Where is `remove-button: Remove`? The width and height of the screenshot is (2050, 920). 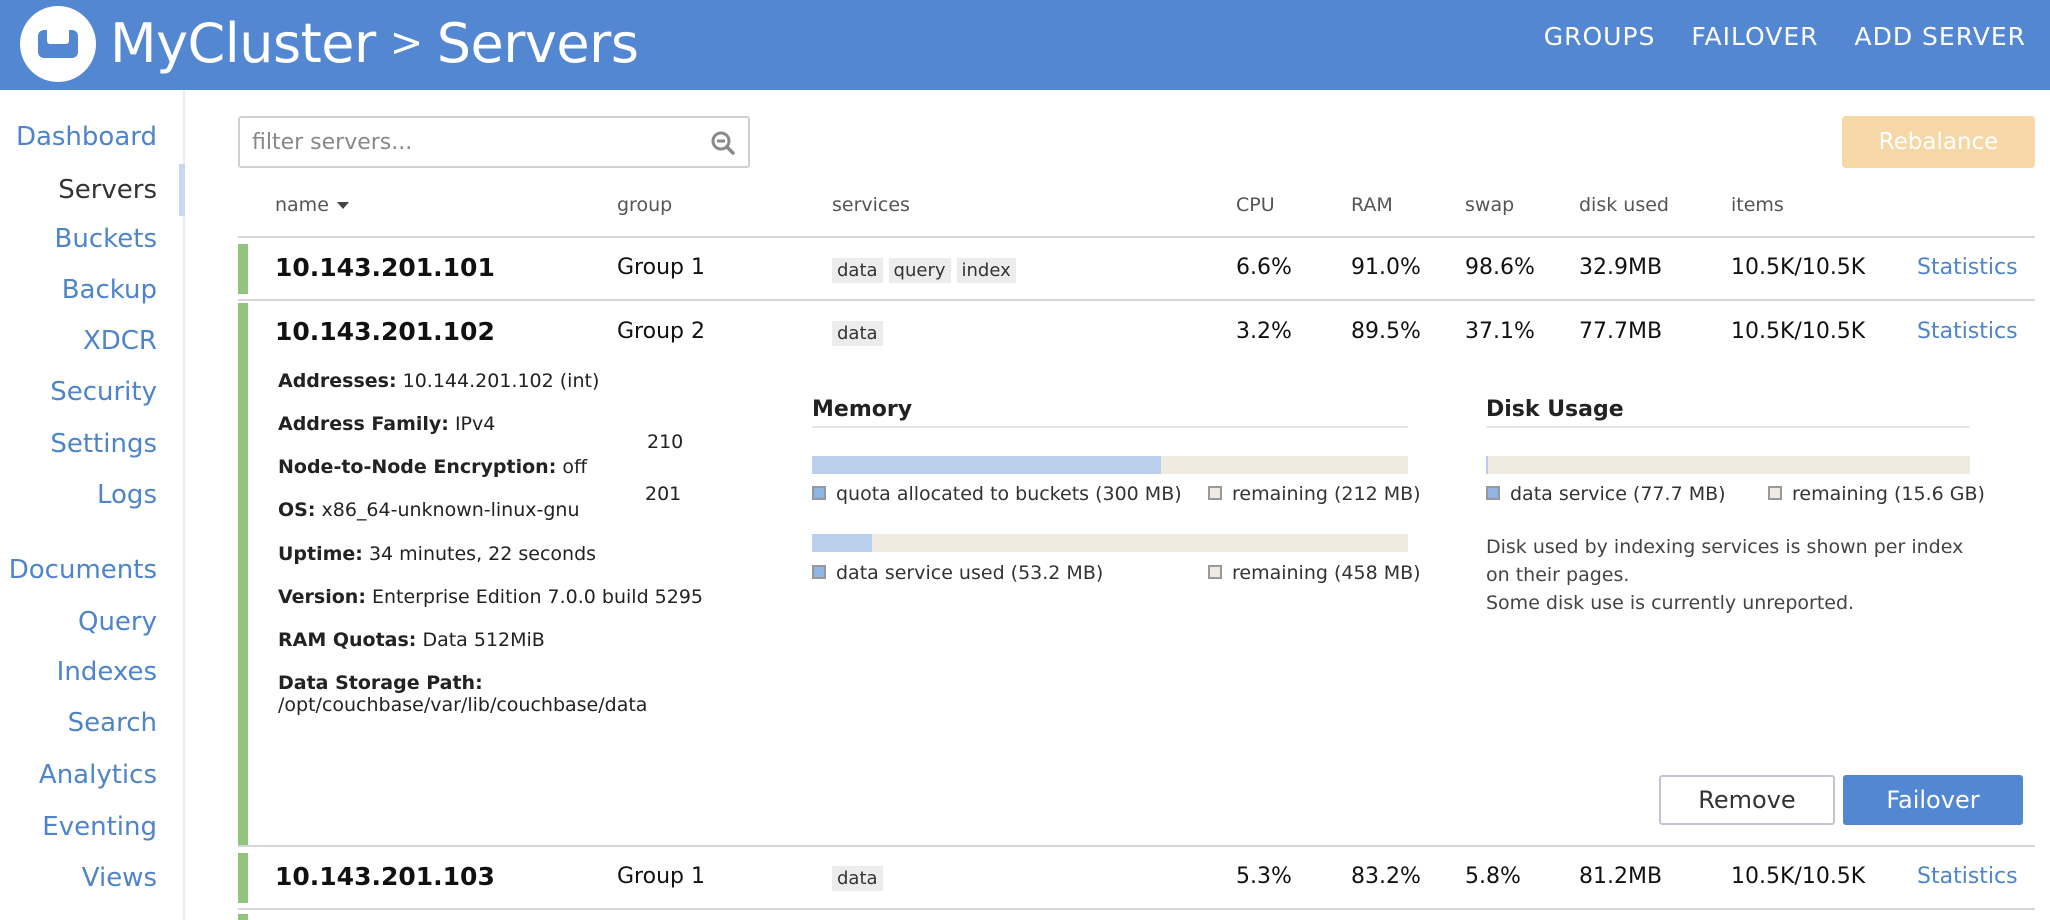
remove-button: Remove is located at coordinates (1747, 800).